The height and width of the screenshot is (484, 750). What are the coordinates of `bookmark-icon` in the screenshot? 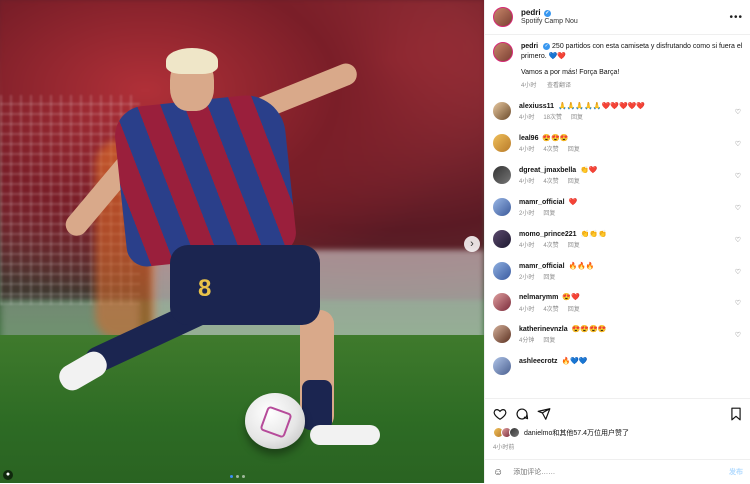 It's located at (736, 414).